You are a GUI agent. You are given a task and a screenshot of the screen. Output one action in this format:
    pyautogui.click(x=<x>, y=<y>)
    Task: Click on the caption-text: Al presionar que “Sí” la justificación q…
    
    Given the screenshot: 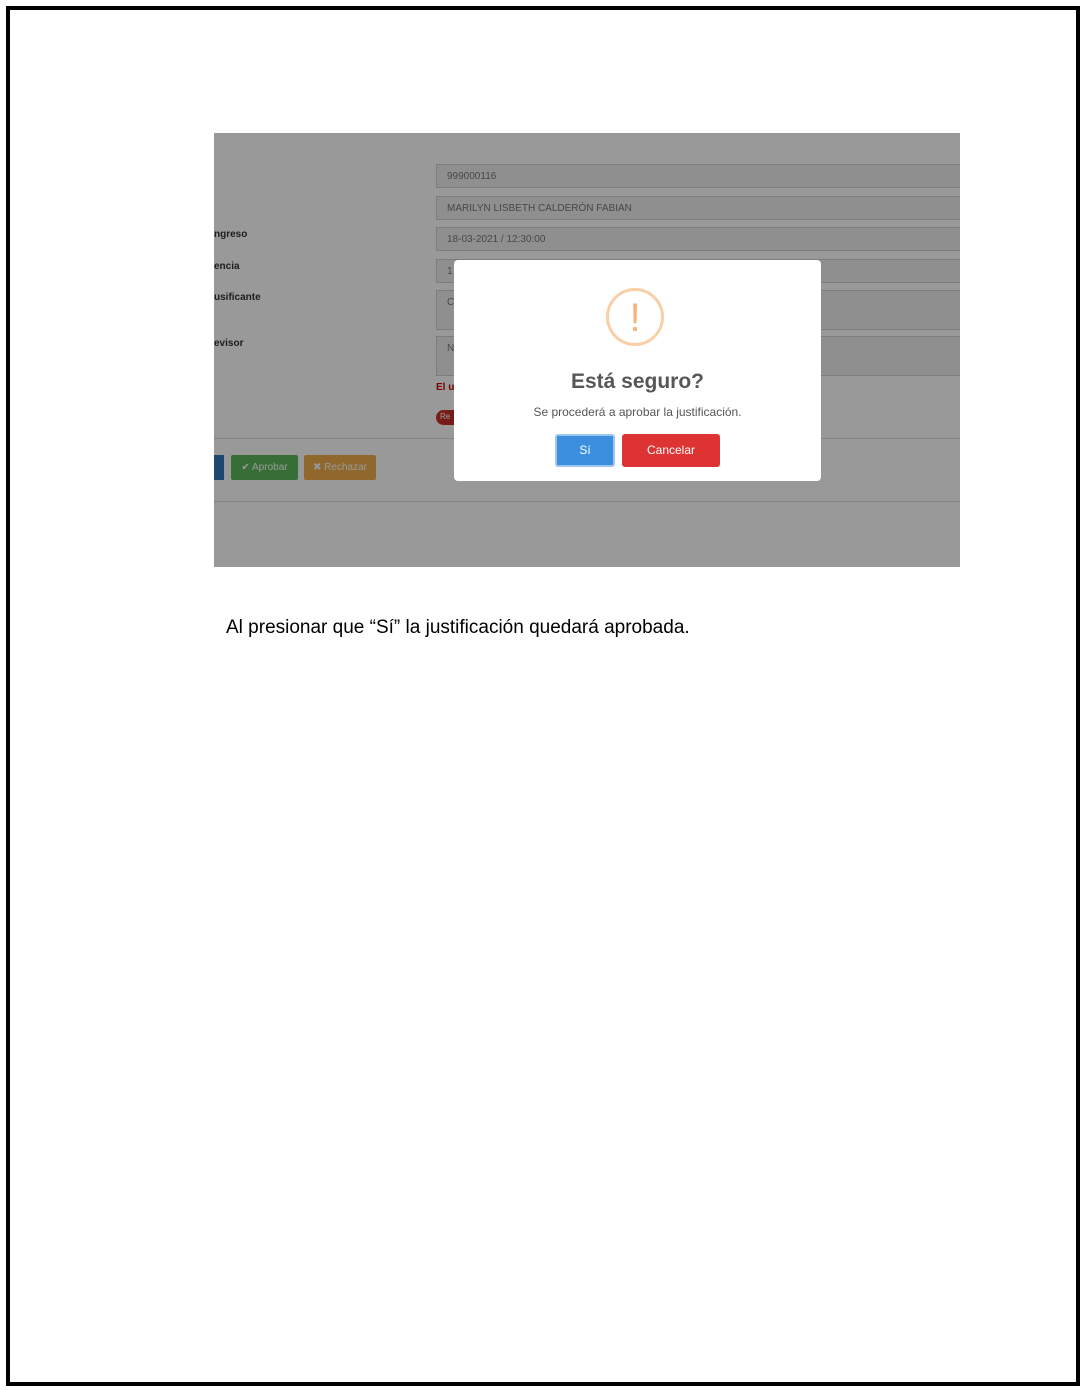 What is the action you would take?
    pyautogui.click(x=458, y=627)
    